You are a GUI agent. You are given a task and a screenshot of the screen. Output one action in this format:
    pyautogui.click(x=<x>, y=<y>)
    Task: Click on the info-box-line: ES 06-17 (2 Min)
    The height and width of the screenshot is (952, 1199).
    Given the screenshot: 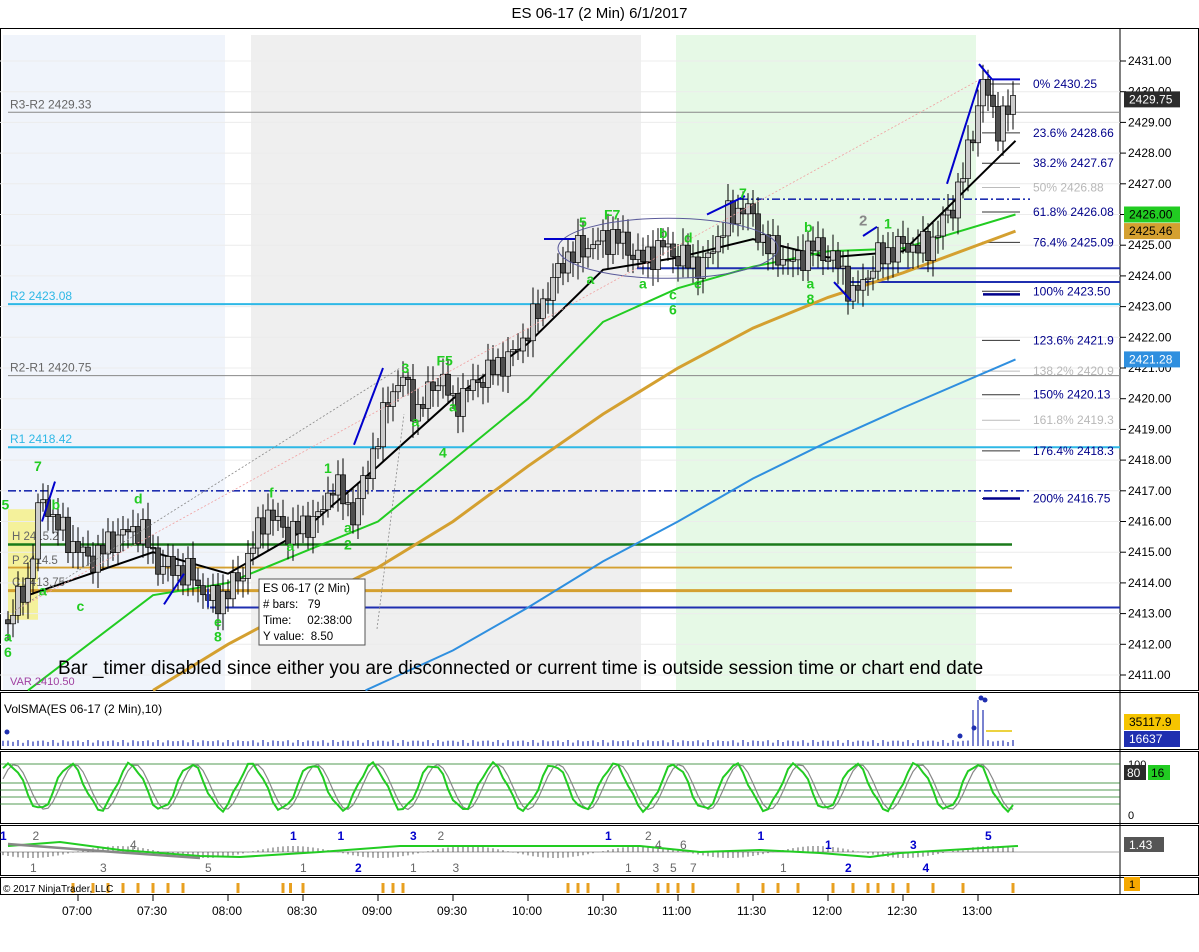 What is the action you would take?
    pyautogui.click(x=306, y=589)
    